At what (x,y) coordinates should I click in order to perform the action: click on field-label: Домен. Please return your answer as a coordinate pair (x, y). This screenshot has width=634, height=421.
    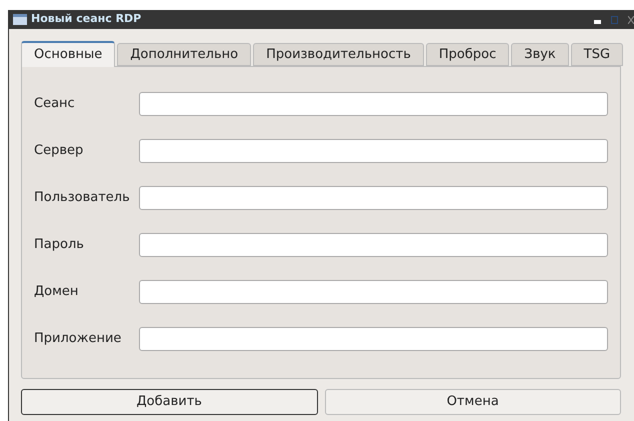
    Looking at the image, I should click on (57, 292).